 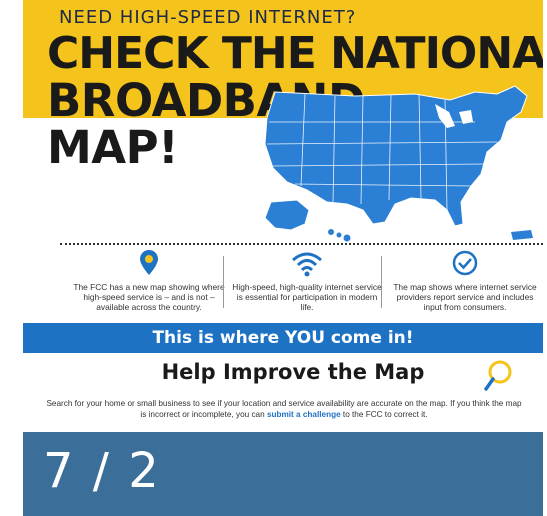 I want to click on description-text-2: to the FCC to correct it., so click(x=384, y=414).